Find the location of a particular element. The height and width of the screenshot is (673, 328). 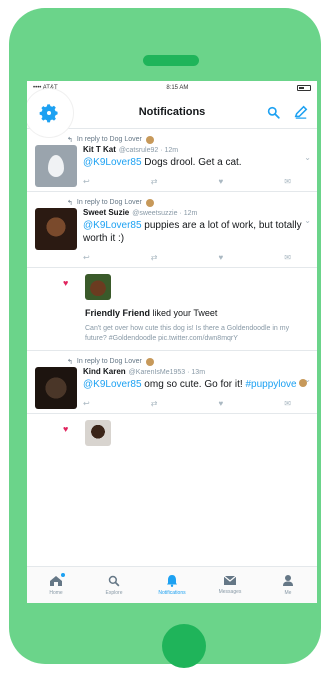

gear-icon is located at coordinates (48, 113).